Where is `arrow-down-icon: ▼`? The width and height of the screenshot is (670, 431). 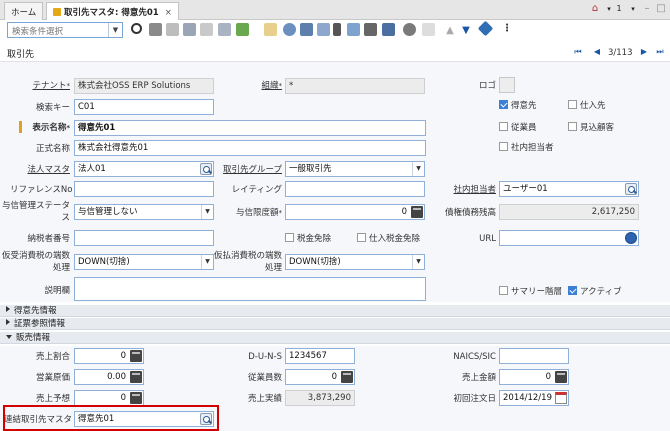 arrow-down-icon: ▼ is located at coordinates (466, 31).